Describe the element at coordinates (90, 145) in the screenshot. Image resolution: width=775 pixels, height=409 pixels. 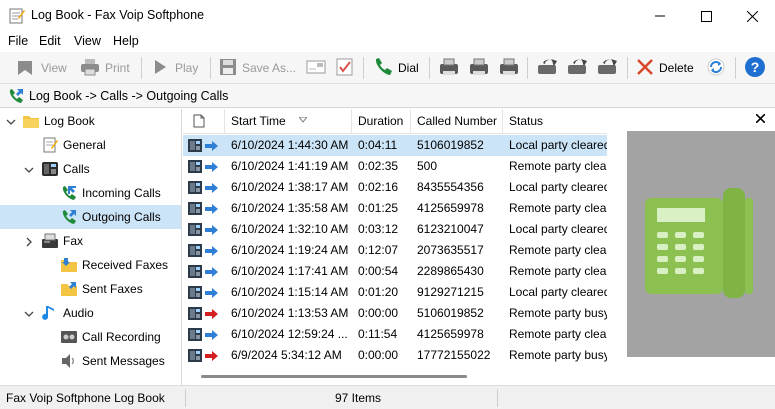
I see `tree-item-general: General` at that location.